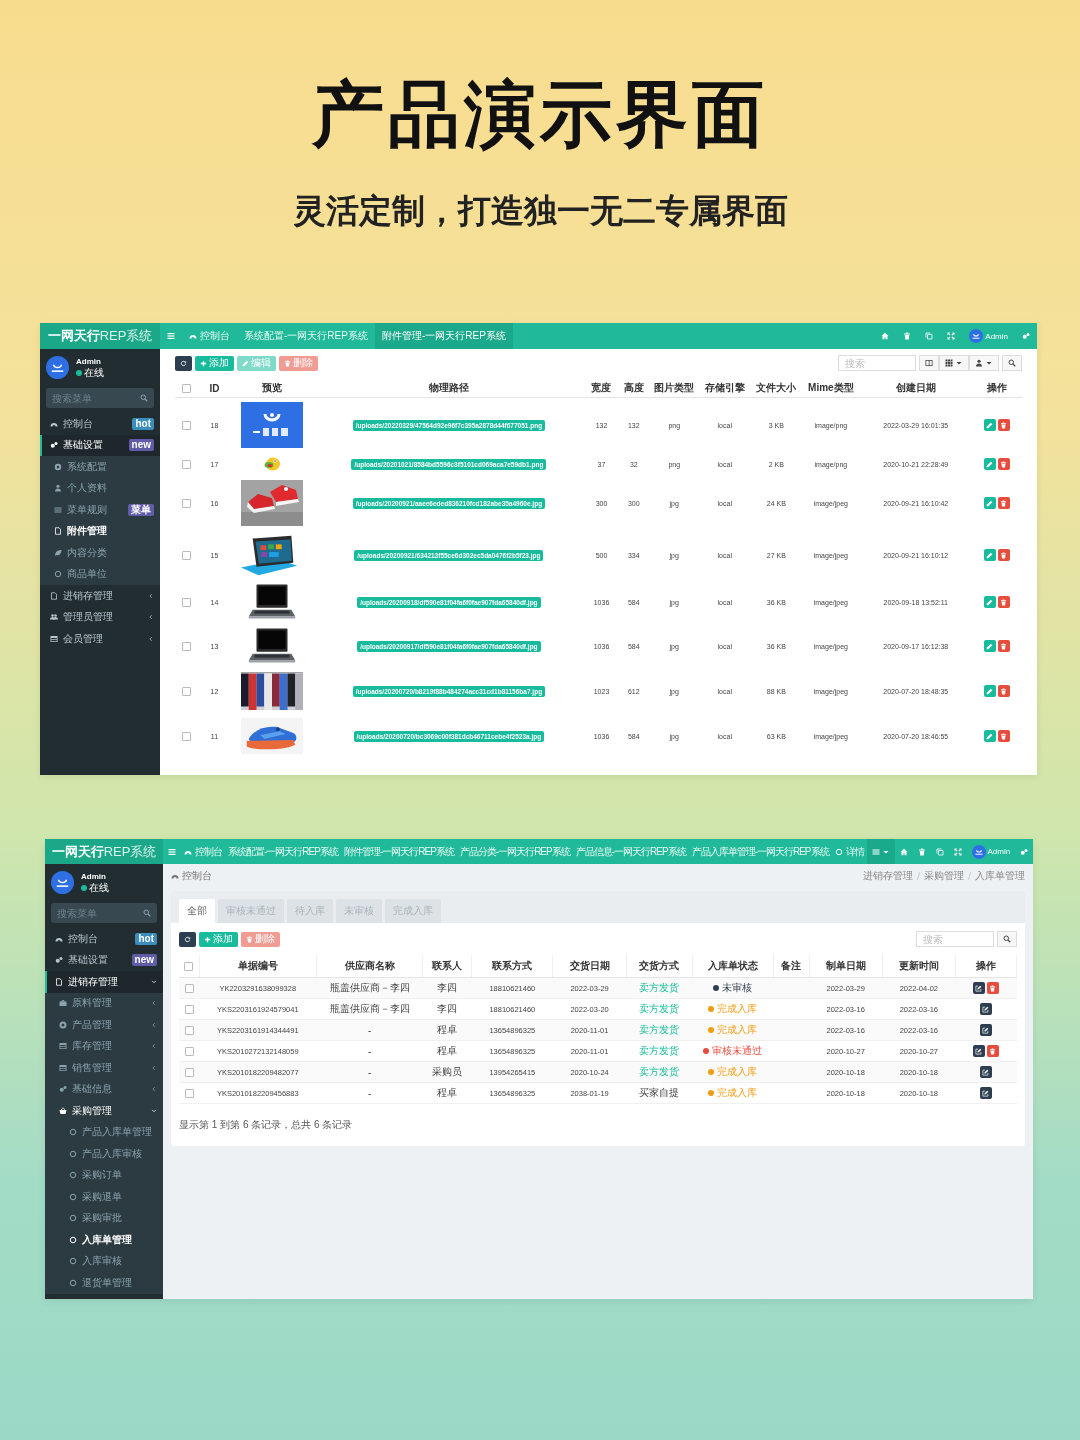  I want to click on table-icon, so click(54, 638).